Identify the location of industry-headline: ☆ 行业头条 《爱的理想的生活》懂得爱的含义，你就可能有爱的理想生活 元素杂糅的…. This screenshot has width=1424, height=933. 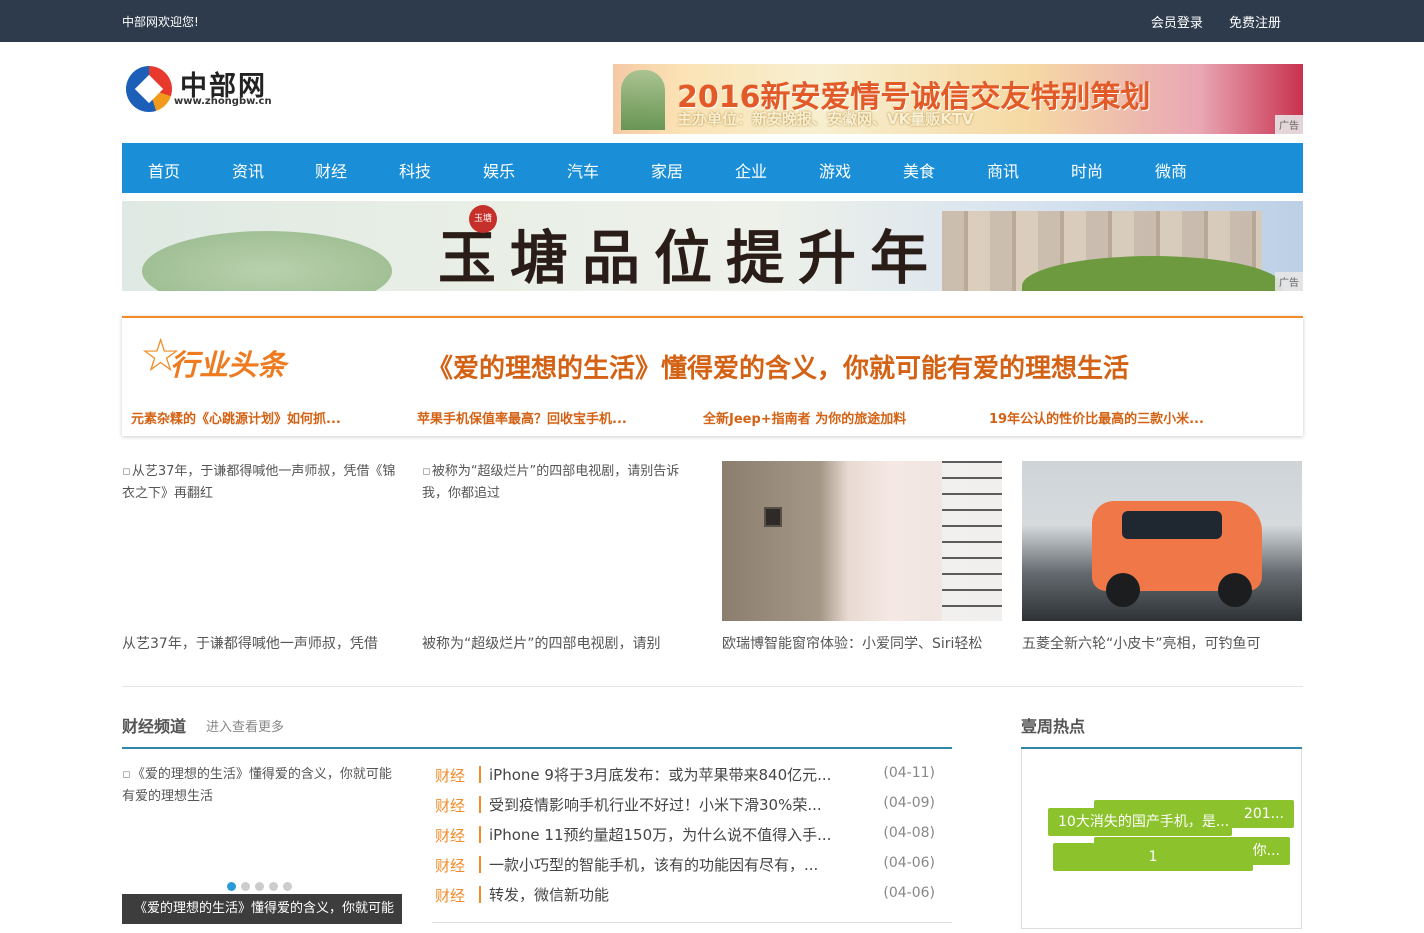
(712, 376).